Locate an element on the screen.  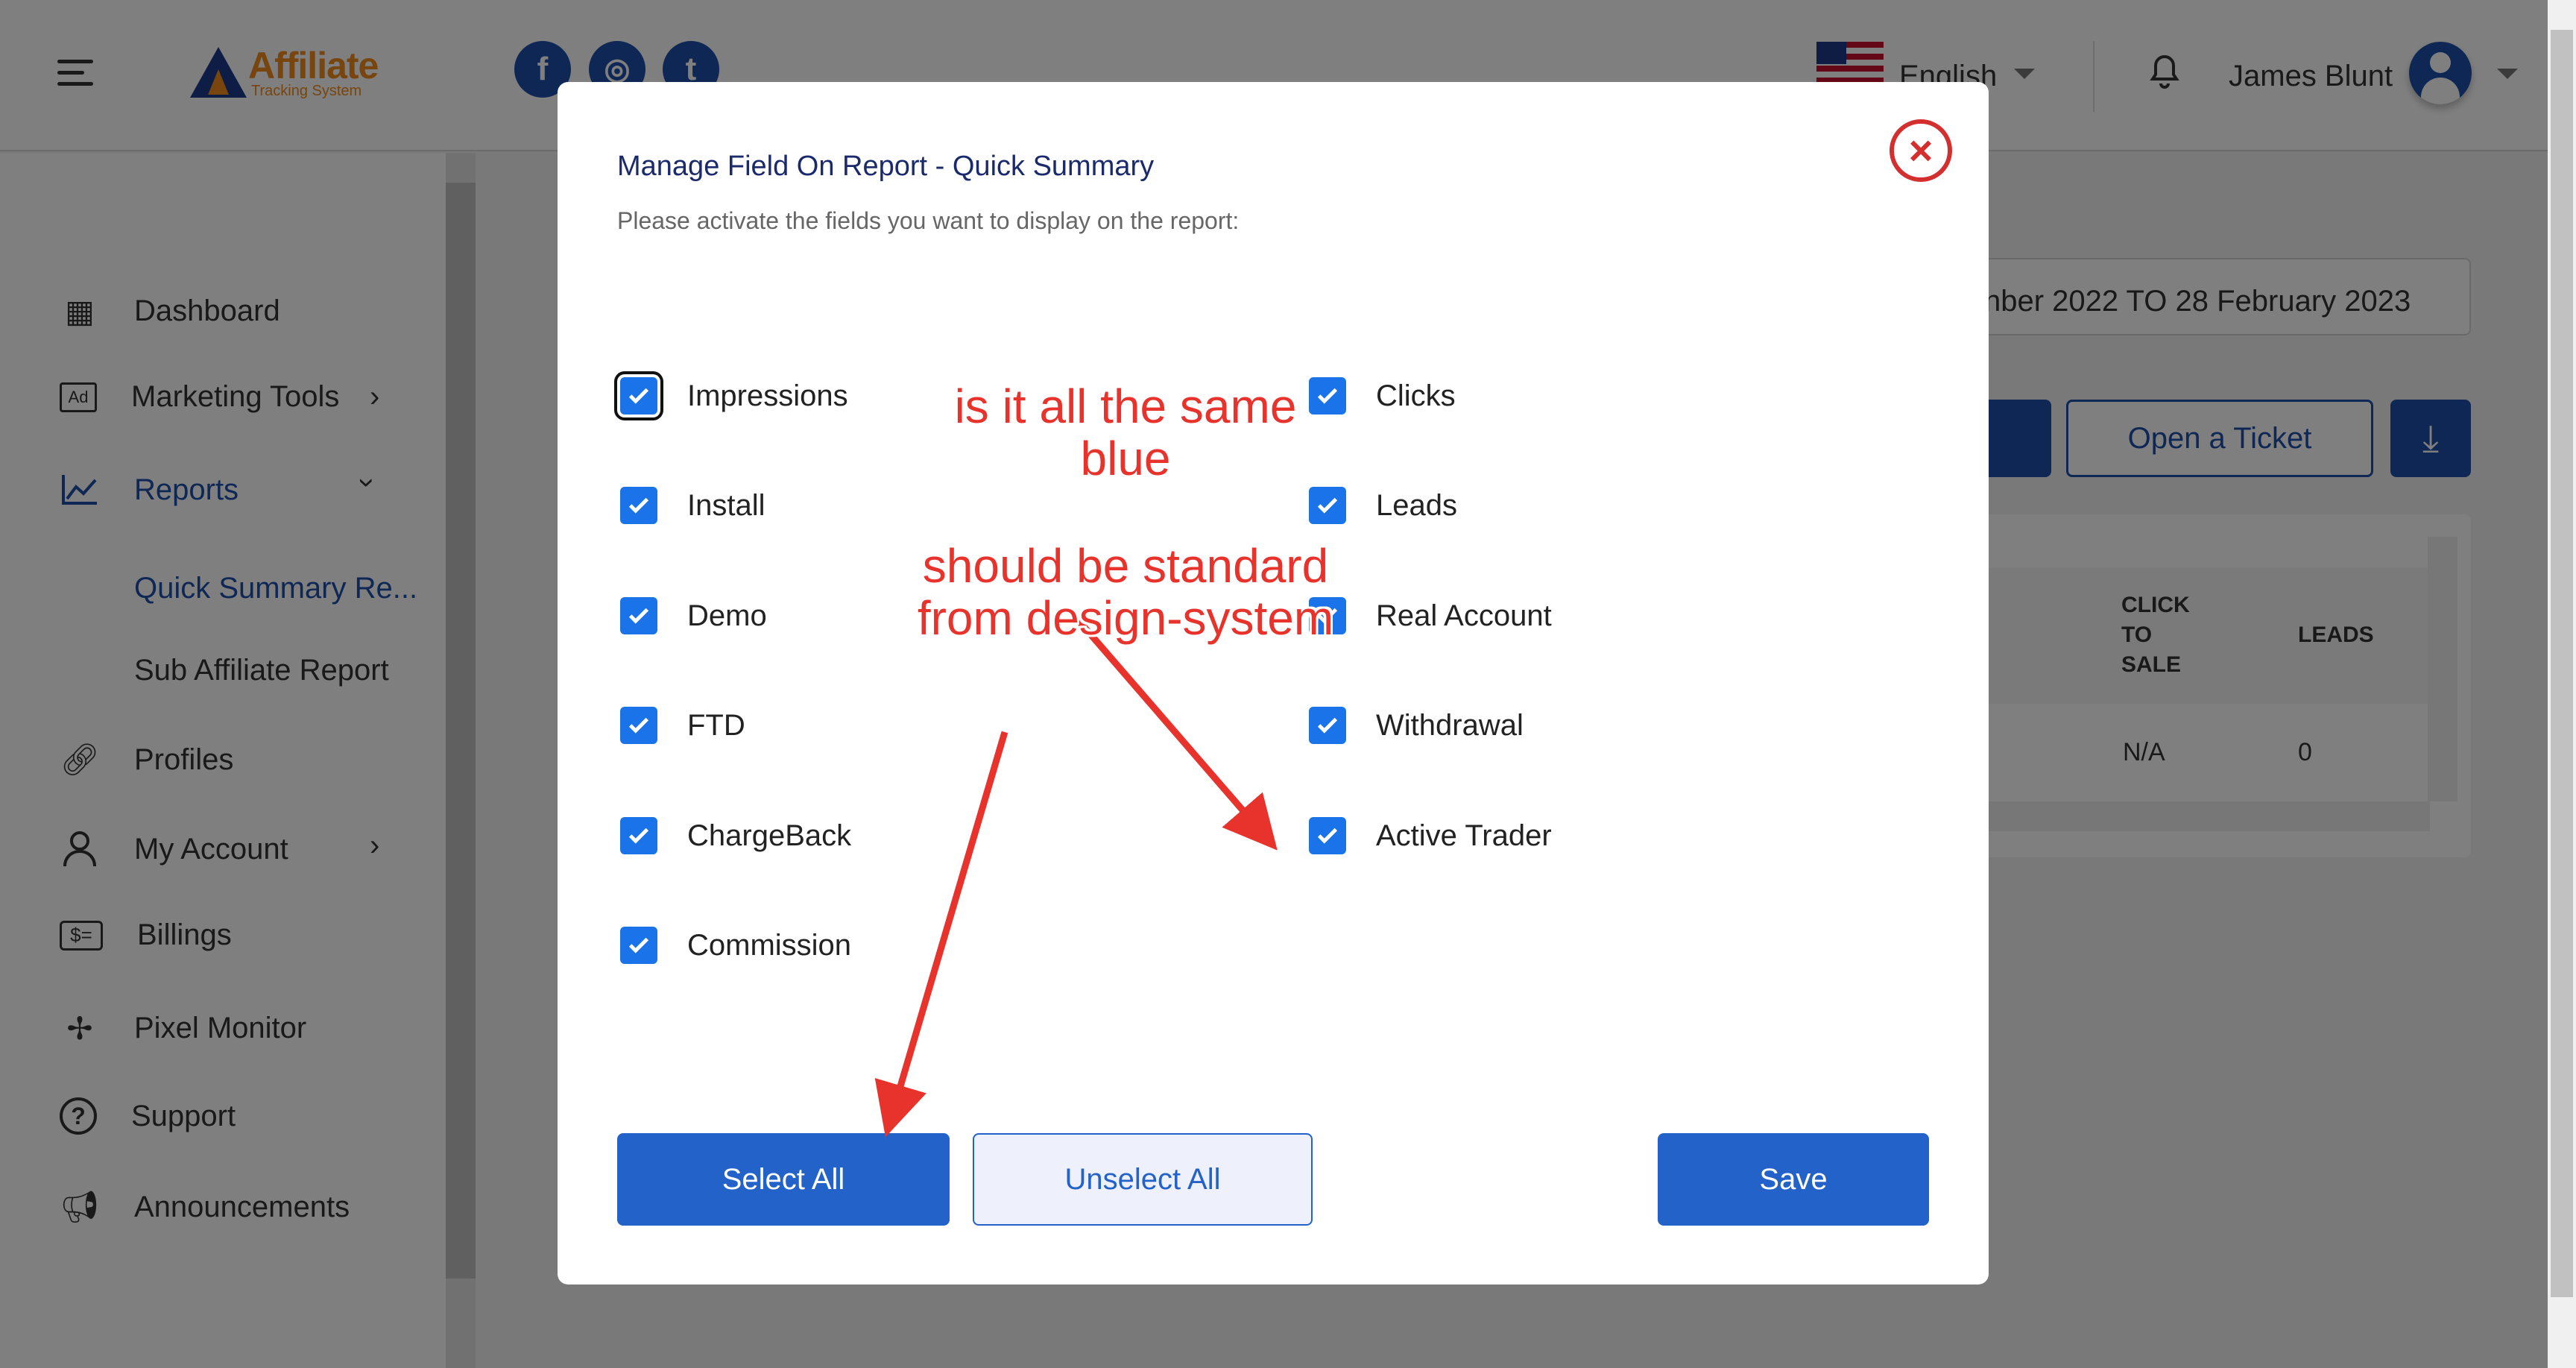
annotation-design-system: should be standard from design-system is located at coordinates (1125, 592).